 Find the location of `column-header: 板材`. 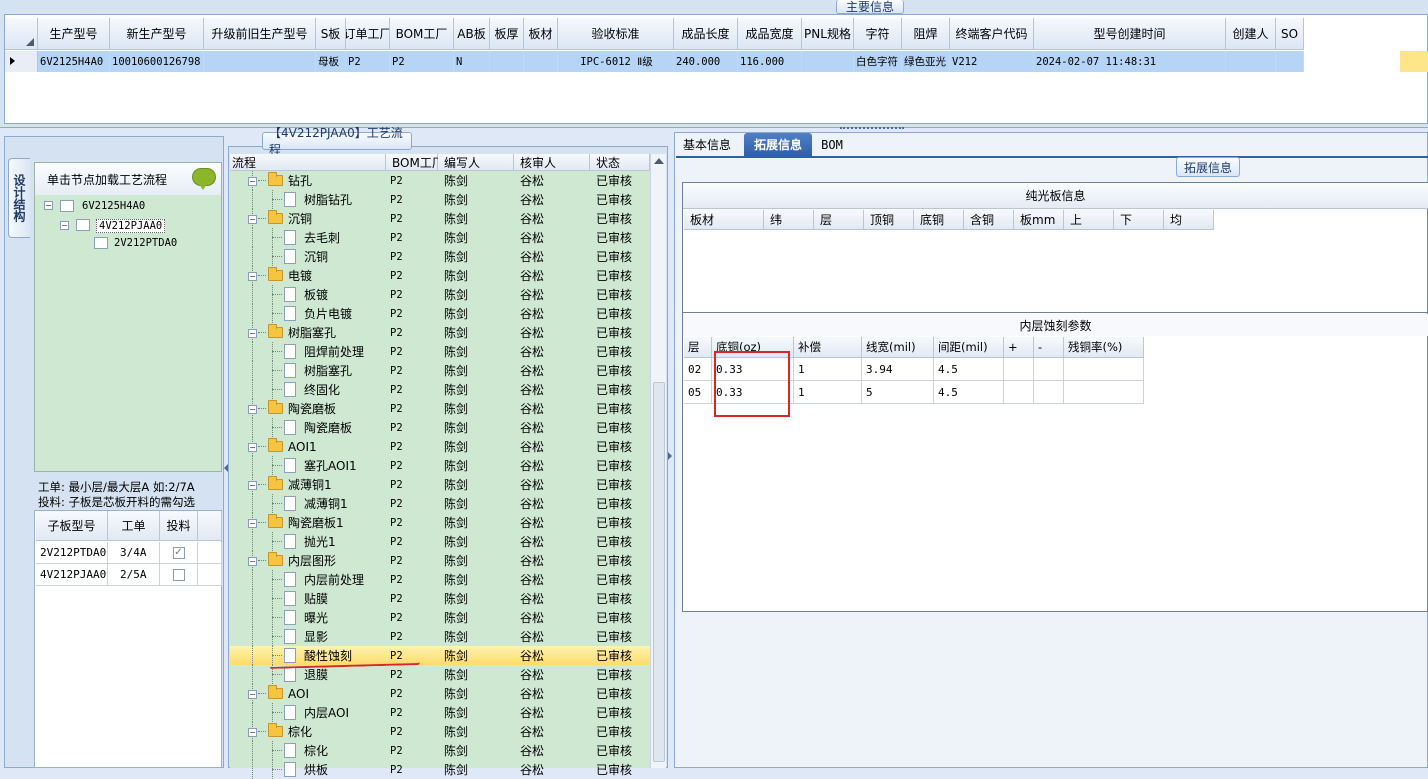

column-header: 板材 is located at coordinates (541, 34).